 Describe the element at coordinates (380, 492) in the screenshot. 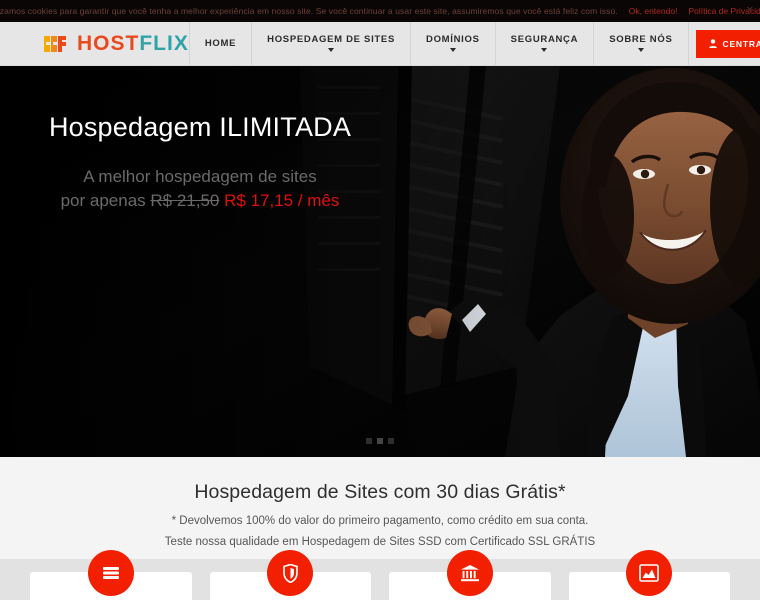

I see `promo-title: Hospedagem de Sites com 30 dias Grátis*` at that location.